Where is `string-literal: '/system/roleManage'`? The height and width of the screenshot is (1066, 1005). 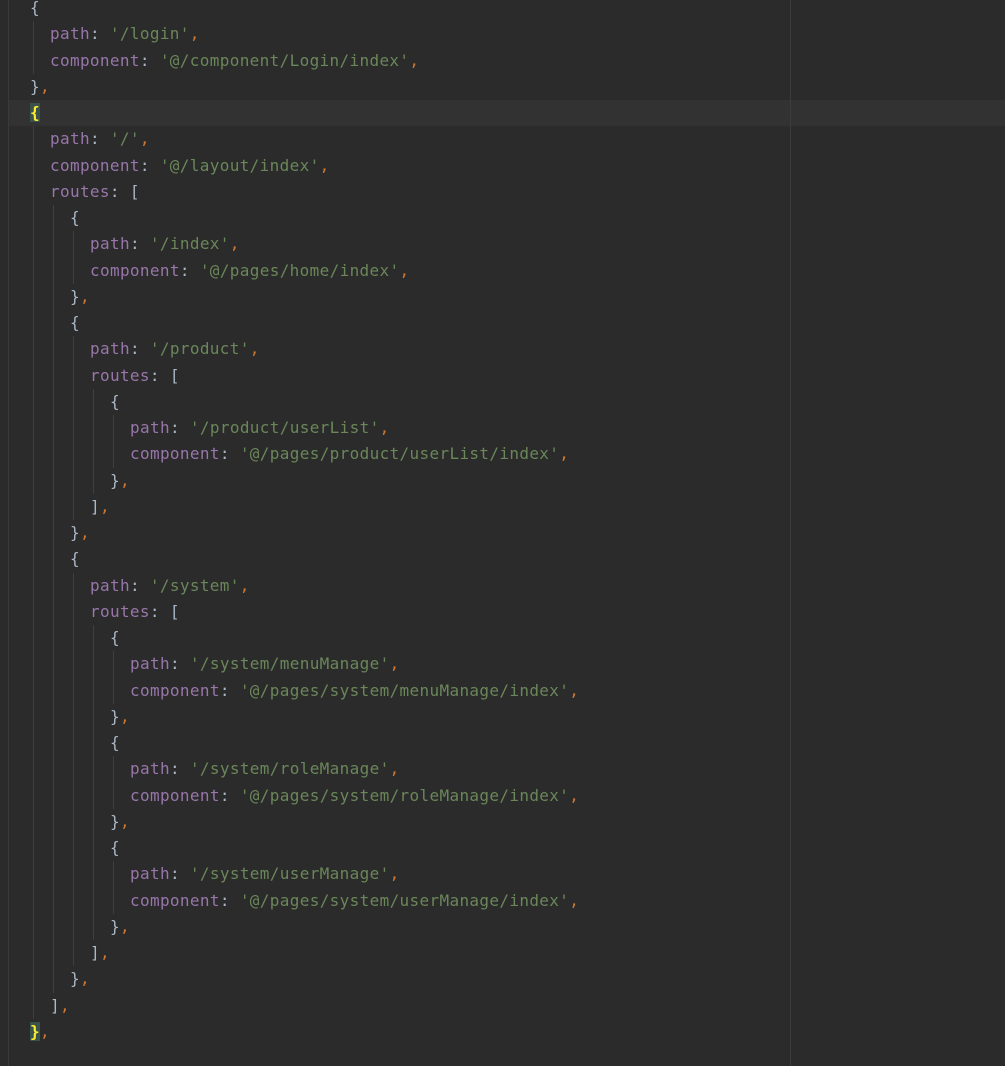
string-literal: '/system/roleManage' is located at coordinates (289, 769).